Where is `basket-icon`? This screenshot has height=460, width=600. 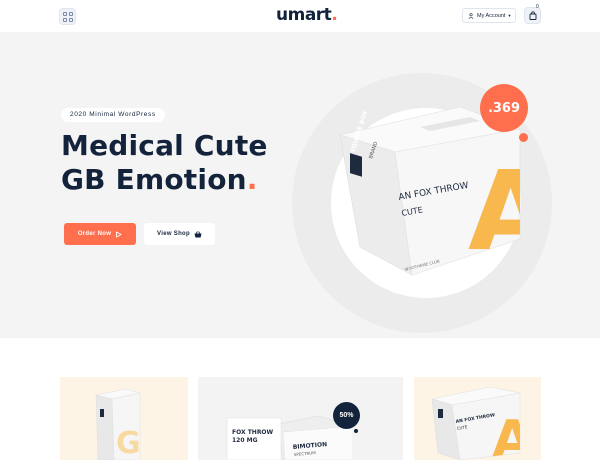
basket-icon is located at coordinates (198, 233).